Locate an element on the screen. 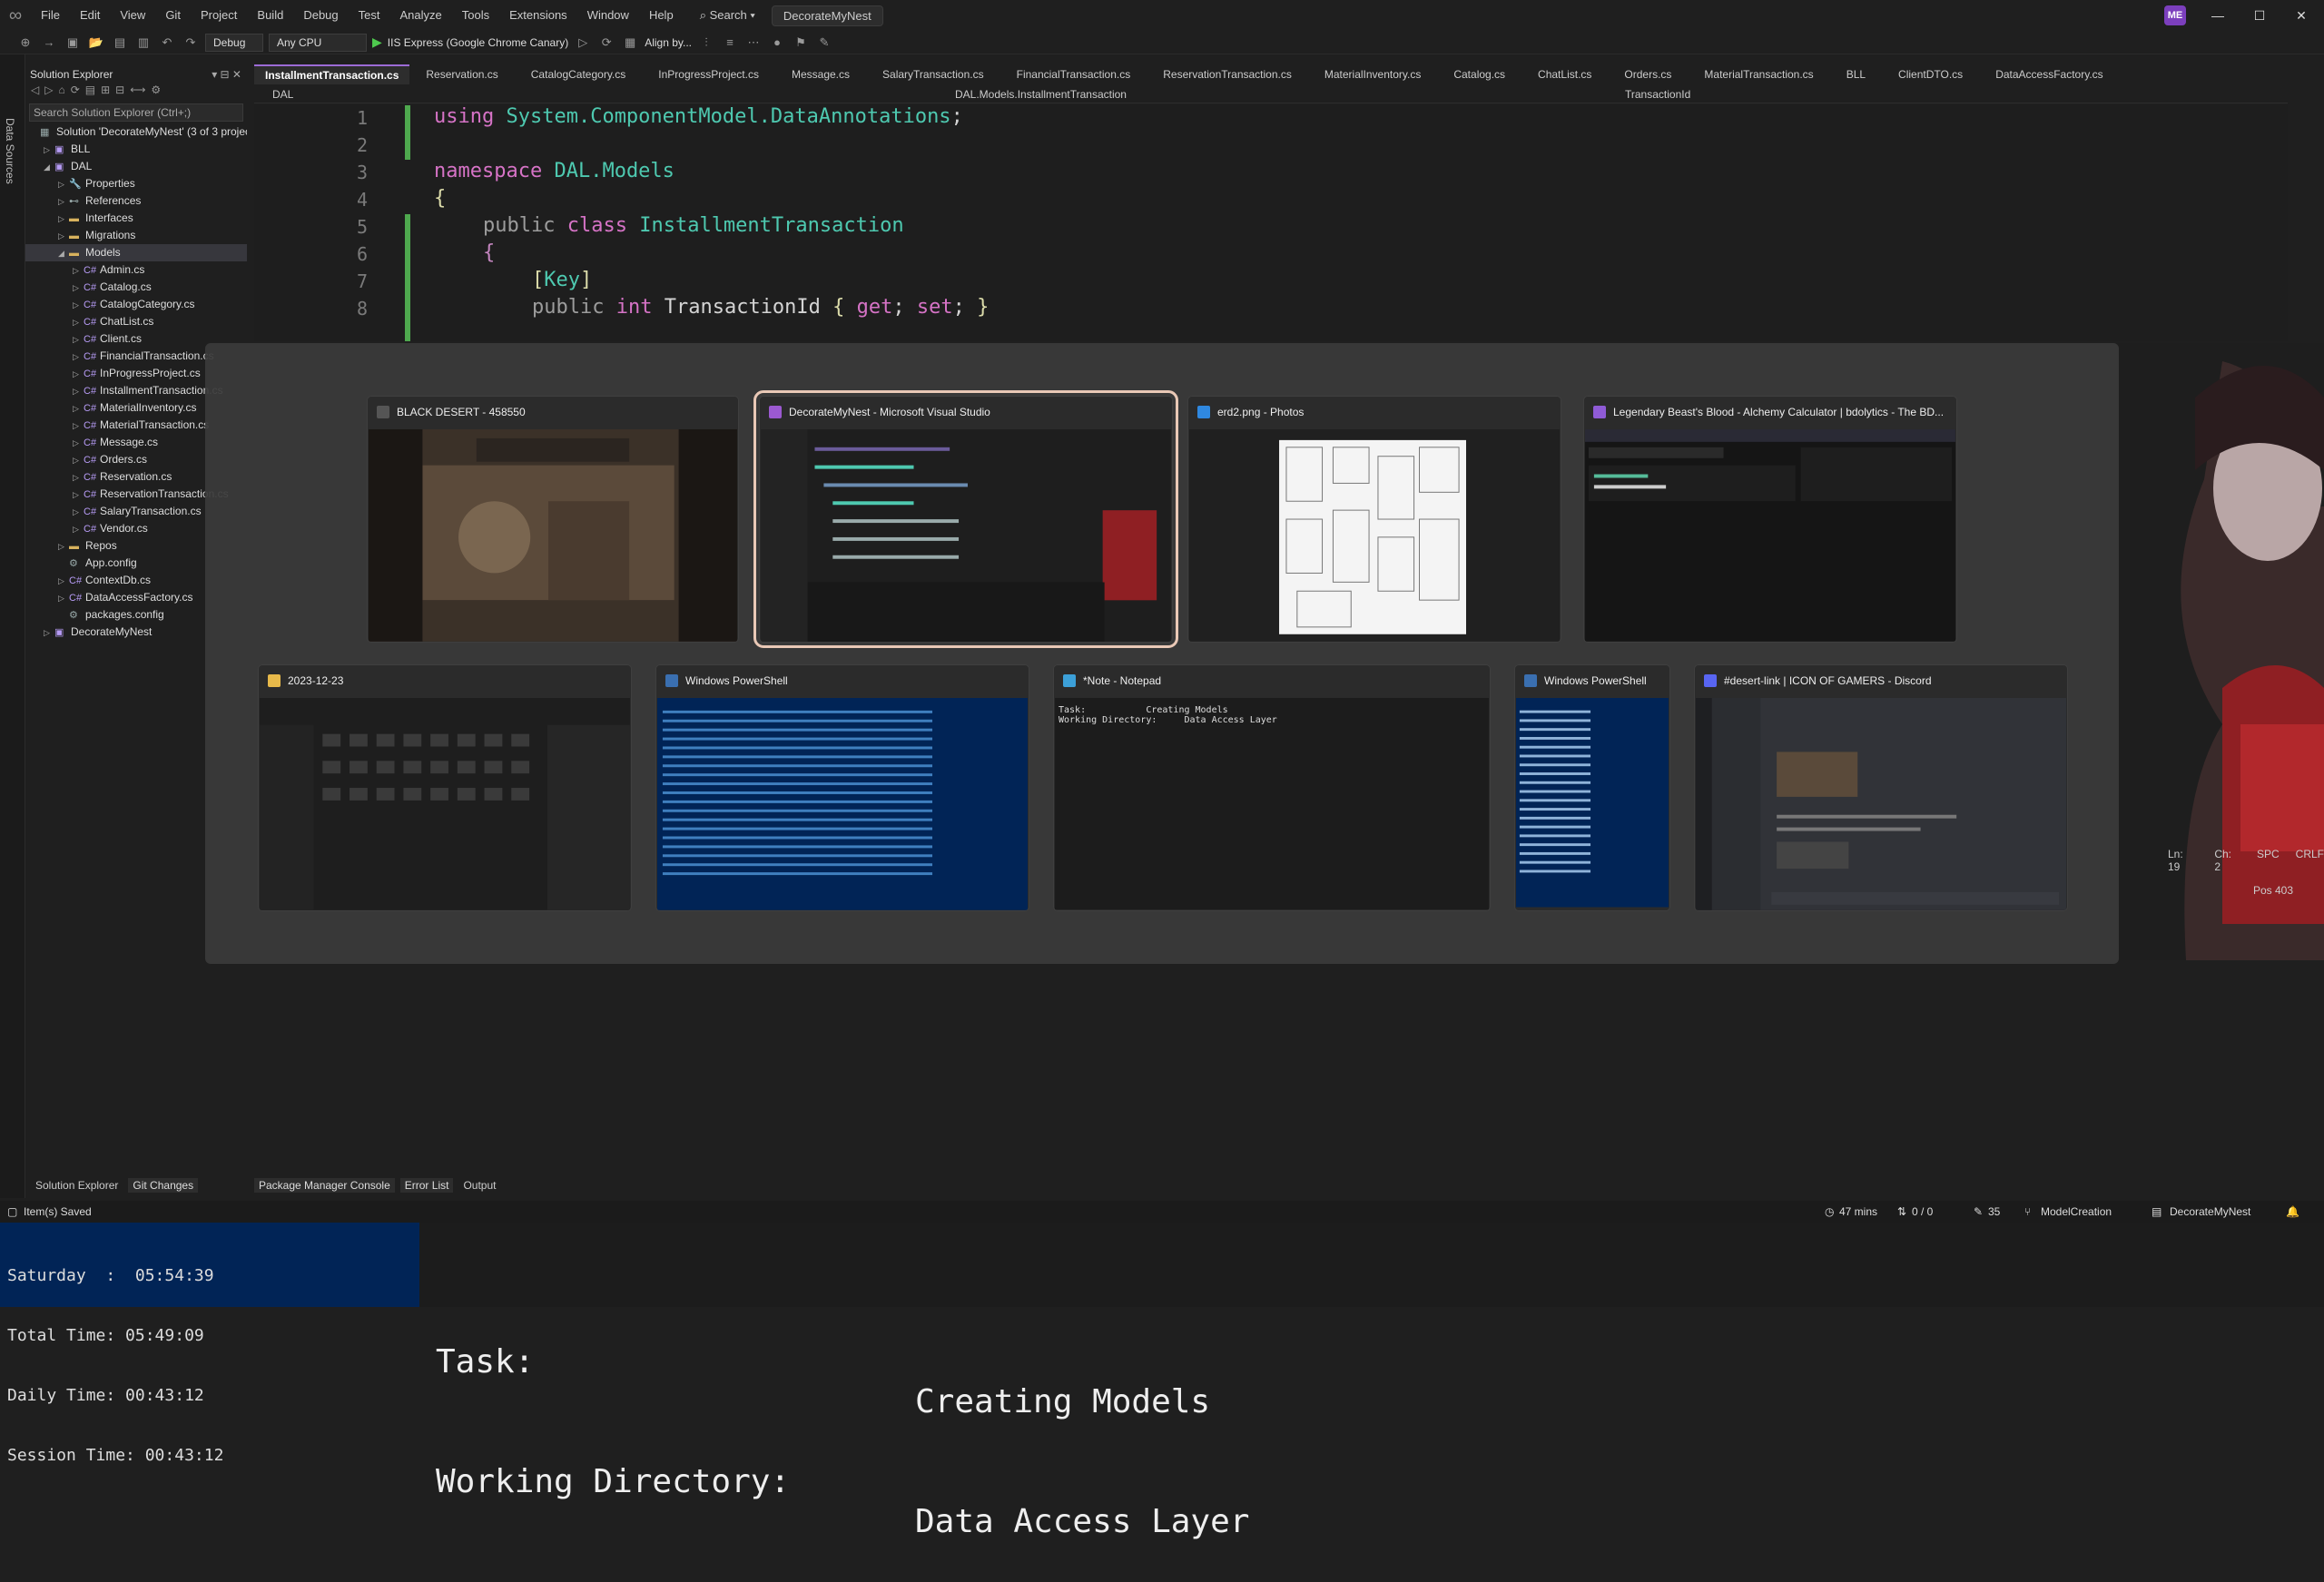  editor-tab: Catalog.cs is located at coordinates (1479, 74).